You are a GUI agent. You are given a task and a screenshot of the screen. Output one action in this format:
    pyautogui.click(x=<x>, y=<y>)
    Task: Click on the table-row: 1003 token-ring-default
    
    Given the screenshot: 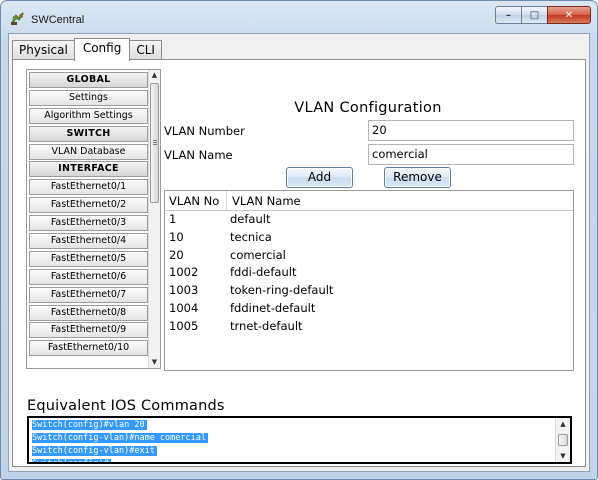 What is the action you would take?
    pyautogui.click(x=369, y=291)
    